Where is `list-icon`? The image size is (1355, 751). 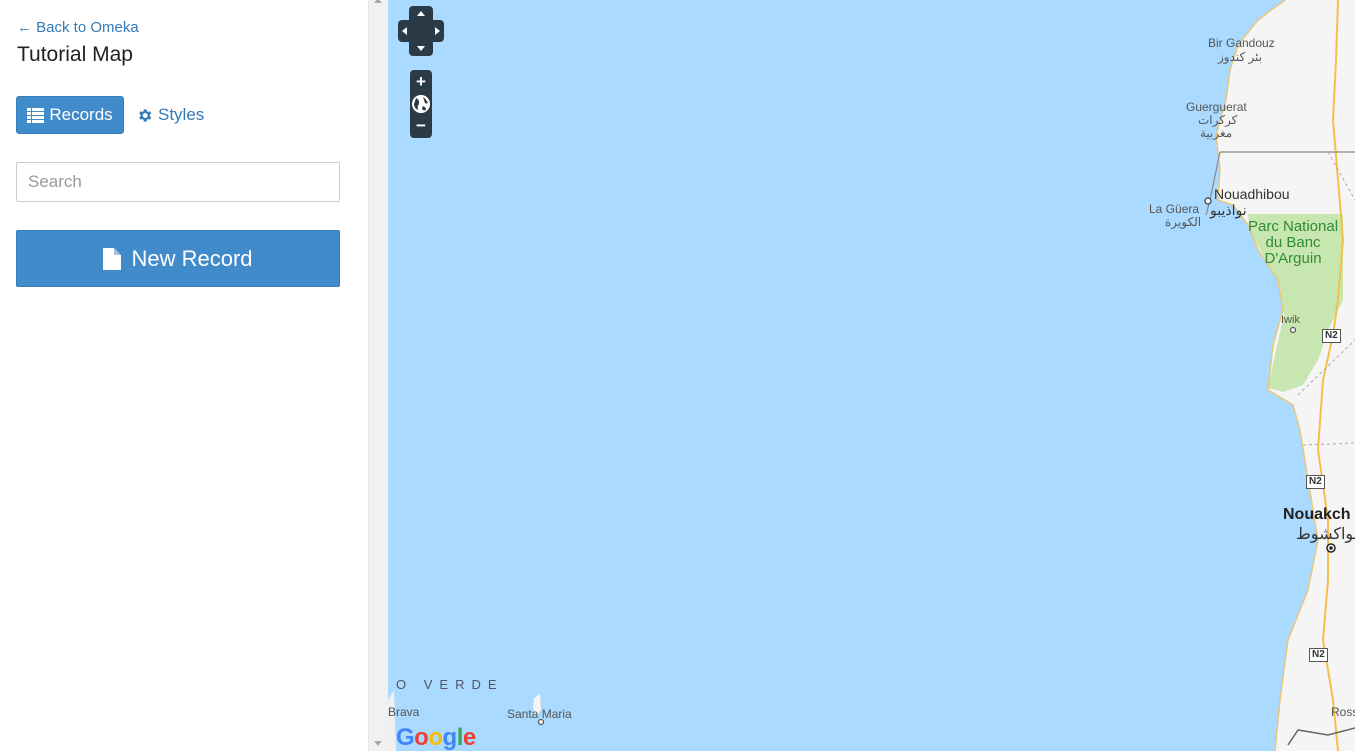
list-icon is located at coordinates (36, 115).